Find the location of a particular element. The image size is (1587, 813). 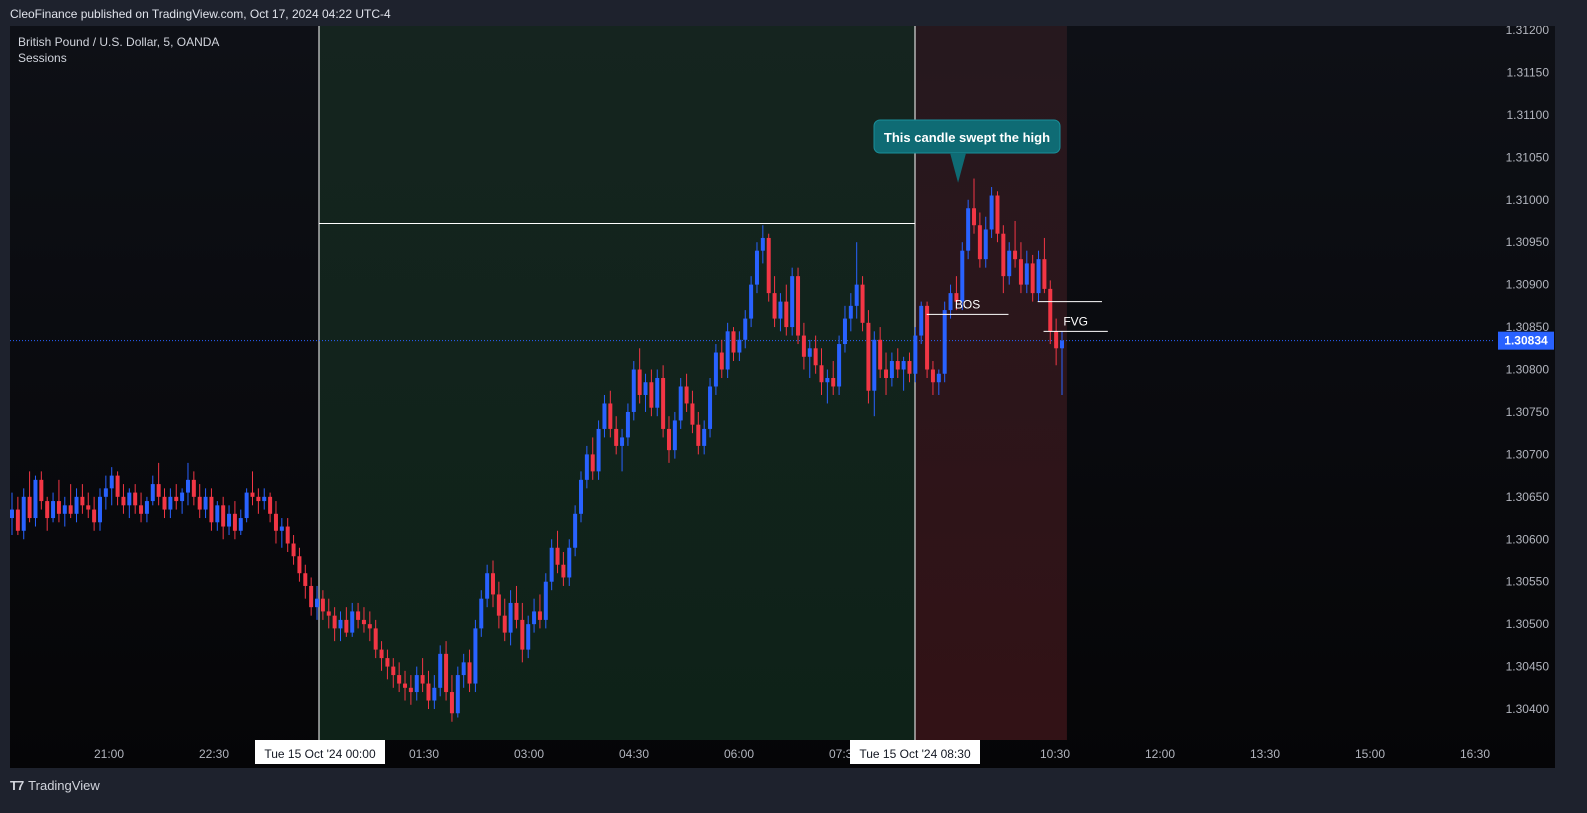

y-tick-label: 1.30750 is located at coordinates (1528, 412).